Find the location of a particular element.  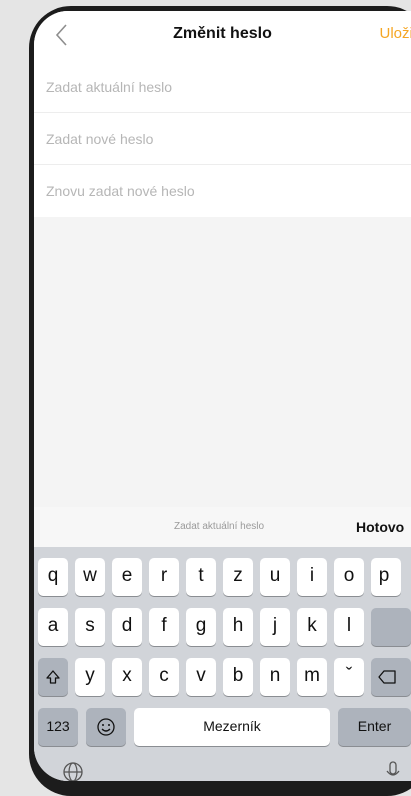

key-extra is located at coordinates (391, 627).